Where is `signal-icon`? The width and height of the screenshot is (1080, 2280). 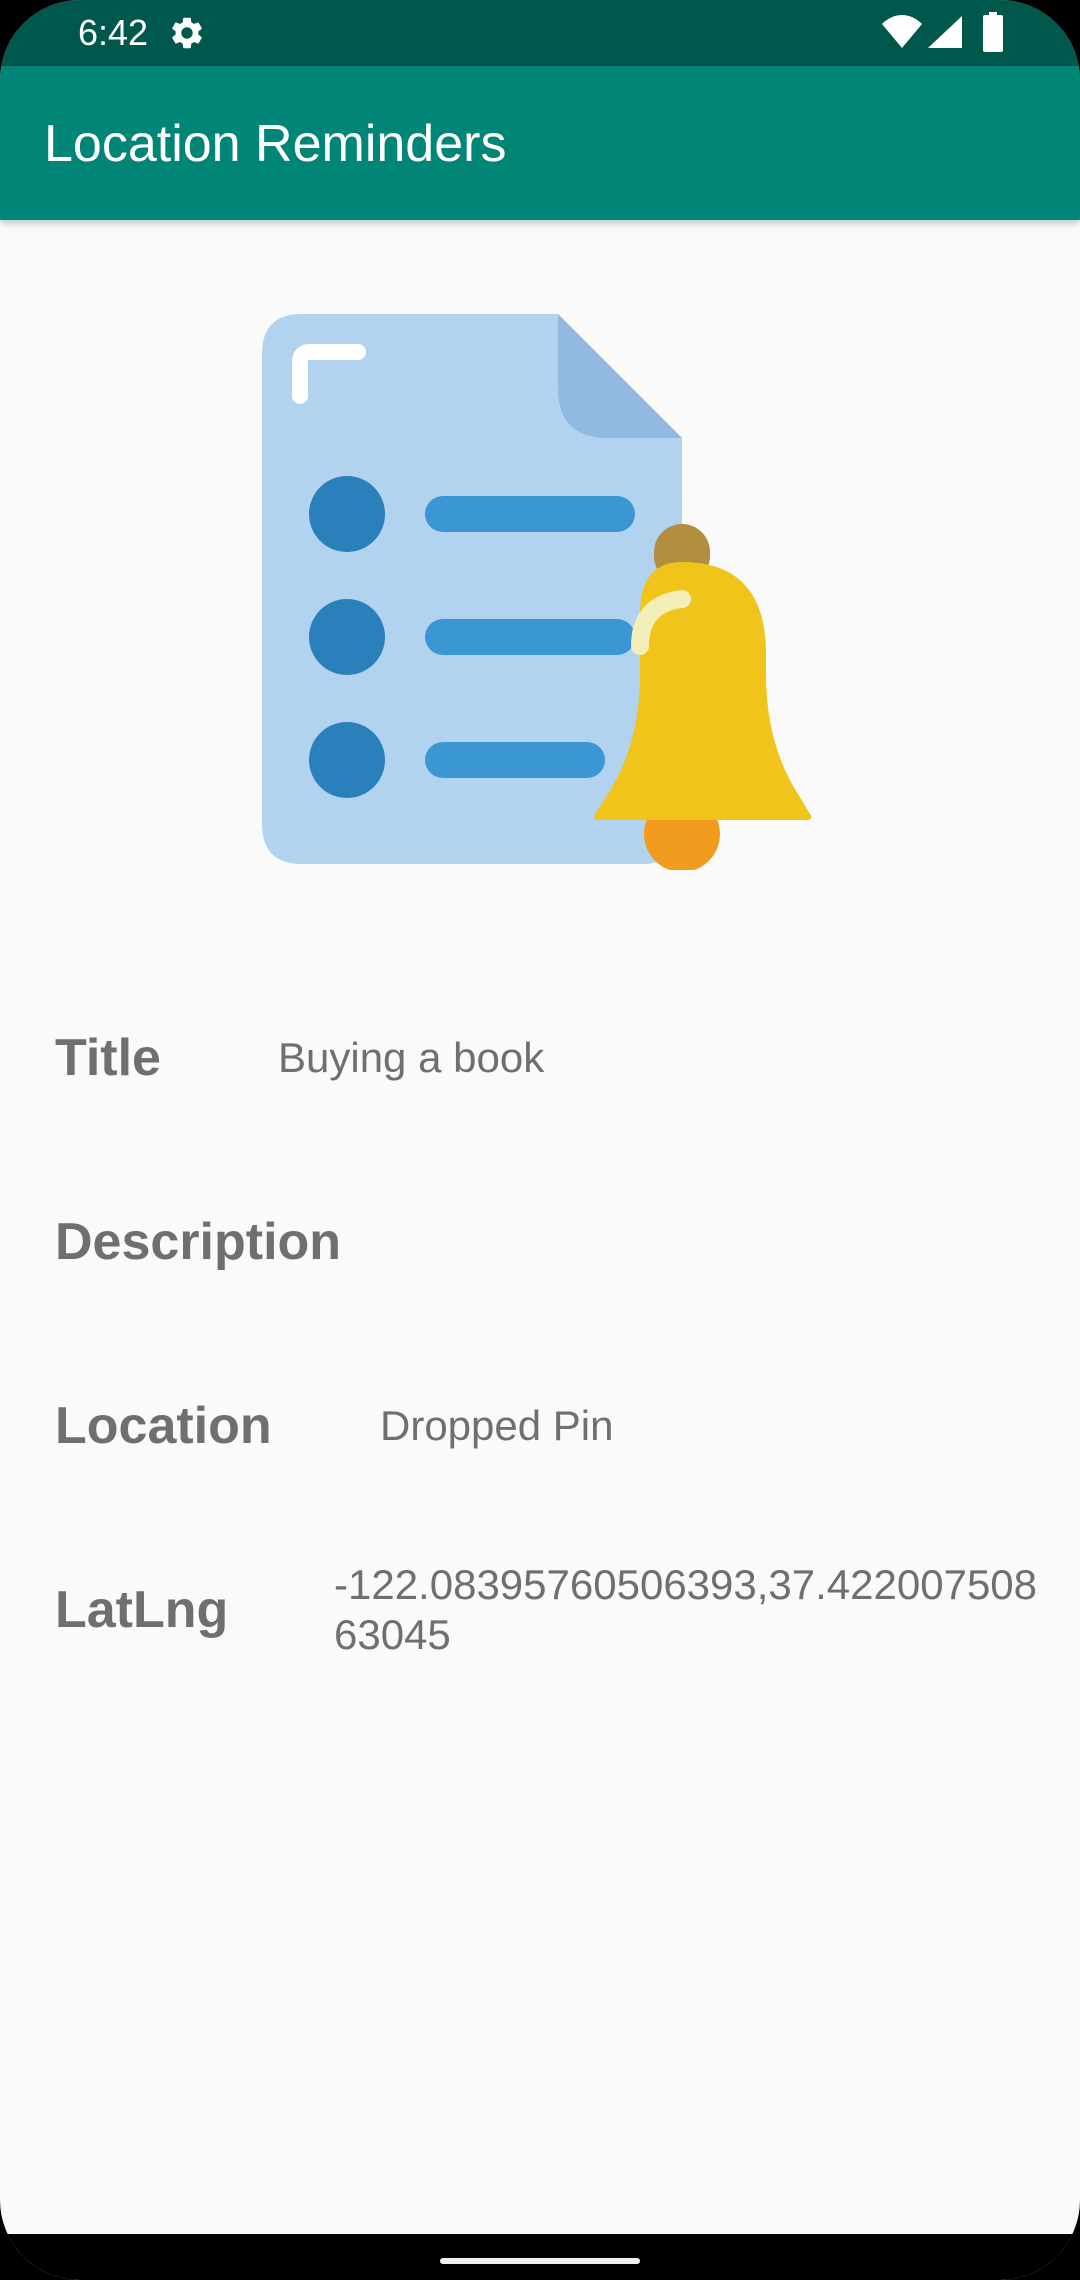 signal-icon is located at coordinates (945, 32).